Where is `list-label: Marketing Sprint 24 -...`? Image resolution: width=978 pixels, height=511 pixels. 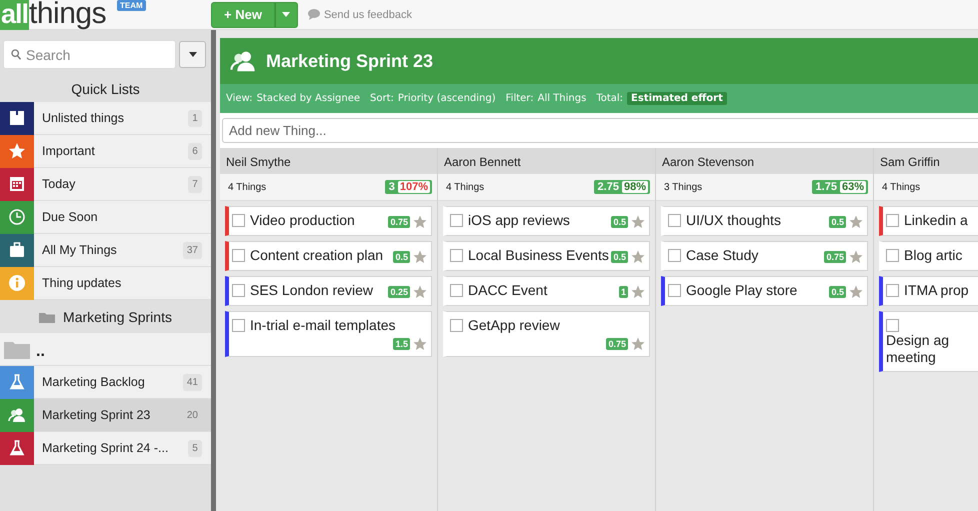
list-label: Marketing Sprint 24 -... is located at coordinates (105, 448).